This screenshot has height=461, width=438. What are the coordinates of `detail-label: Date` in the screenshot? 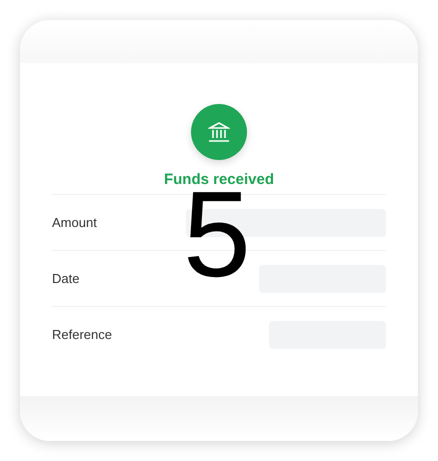 It's located at (66, 279).